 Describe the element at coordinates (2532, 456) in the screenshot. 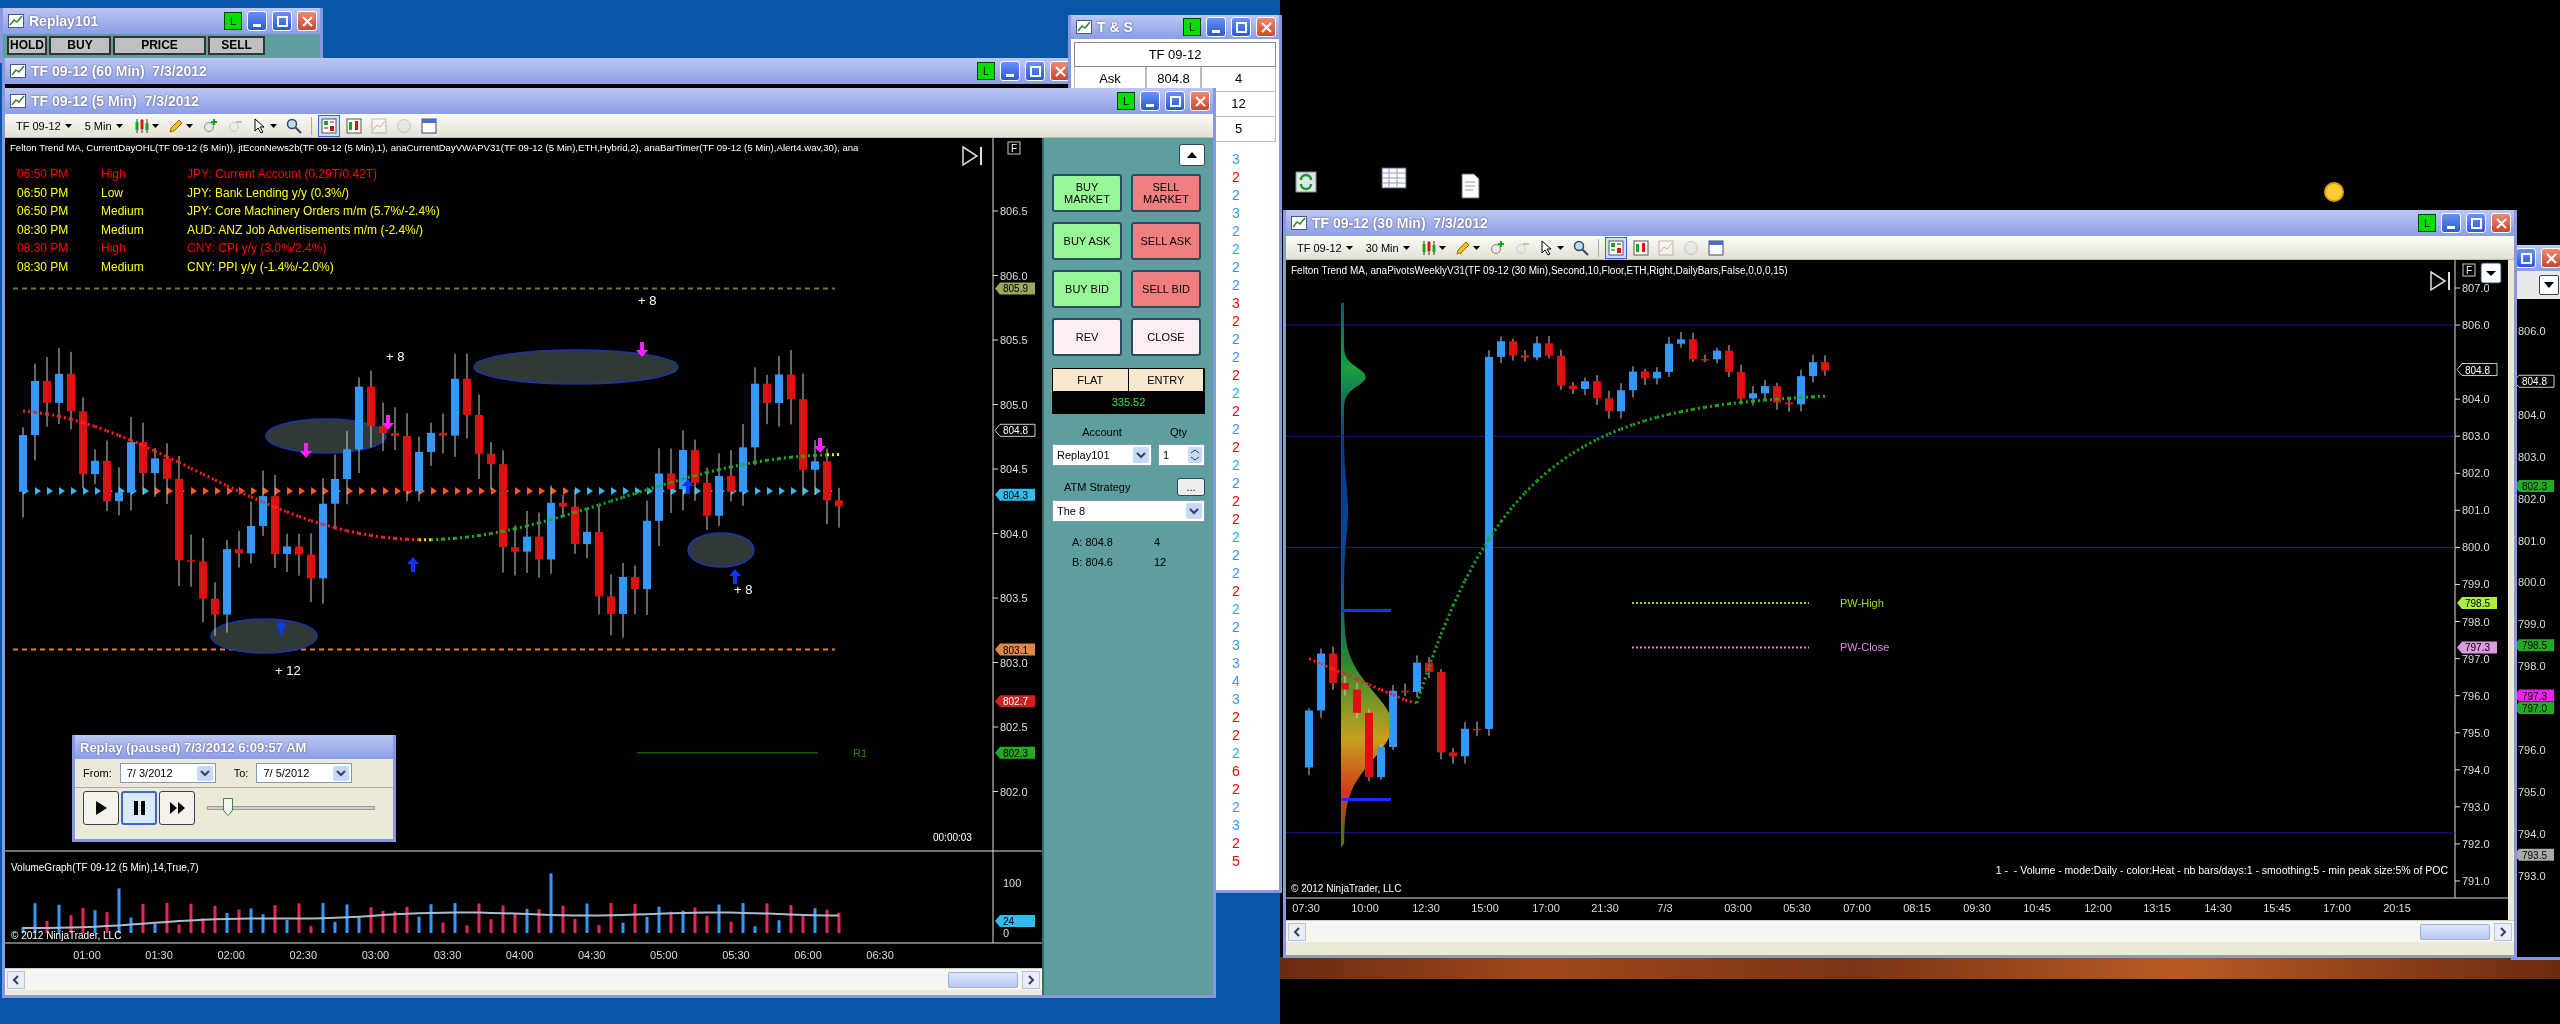

I see `price-axis-label: 803.0` at that location.